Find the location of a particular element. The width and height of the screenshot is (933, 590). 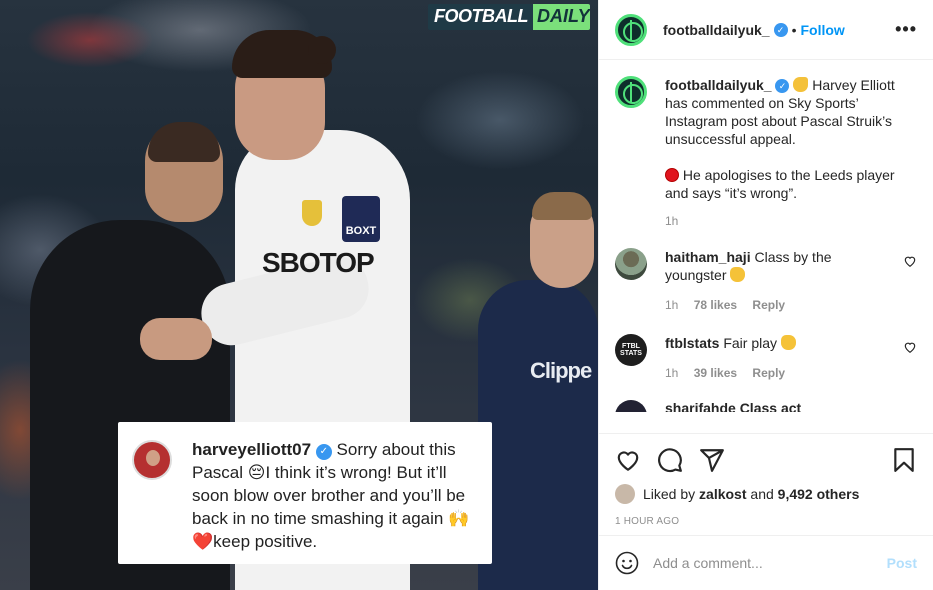

share-icon is located at coordinates (712, 460).